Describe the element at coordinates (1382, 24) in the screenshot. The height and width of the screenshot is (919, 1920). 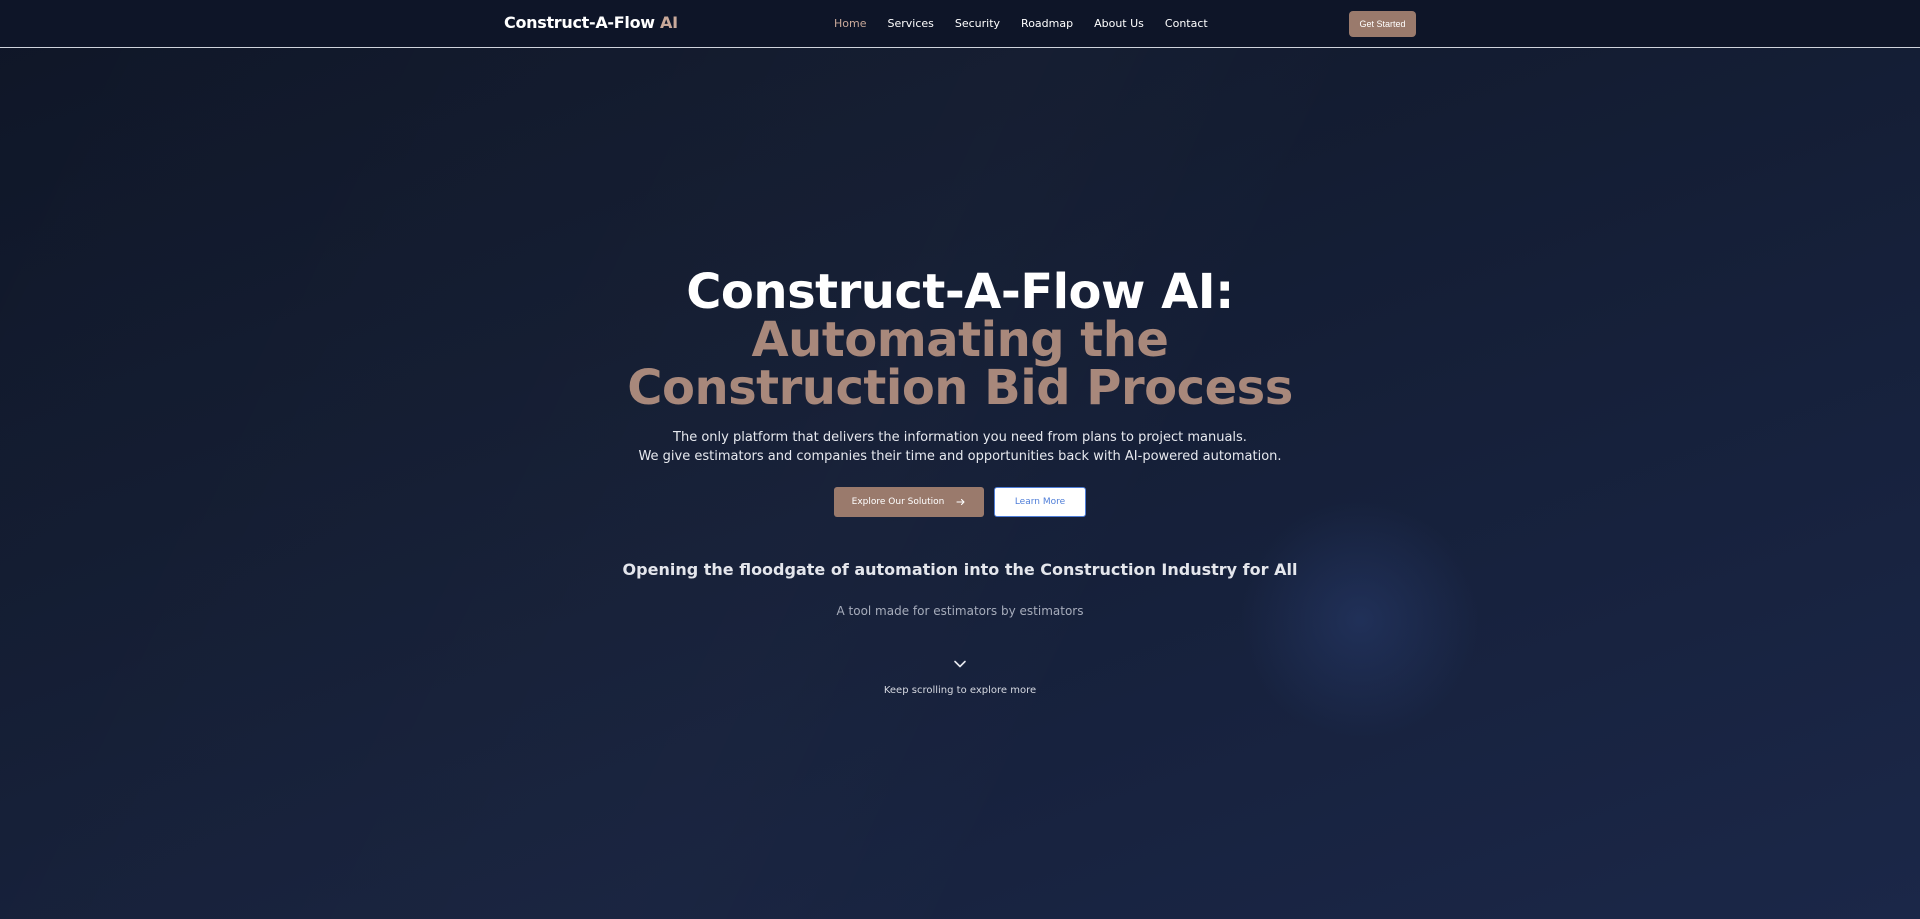
I see `get-started-button: Get Started` at that location.